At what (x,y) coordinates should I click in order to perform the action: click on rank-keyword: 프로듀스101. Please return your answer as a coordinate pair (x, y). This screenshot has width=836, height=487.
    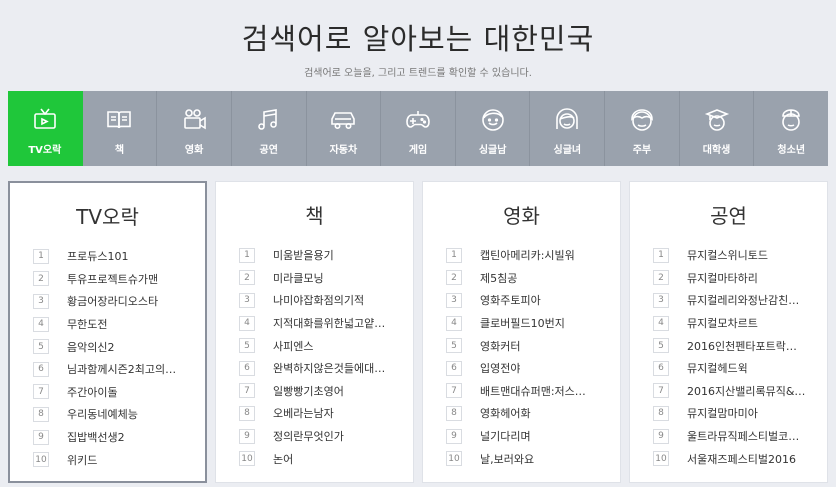
    Looking at the image, I should click on (97, 256).